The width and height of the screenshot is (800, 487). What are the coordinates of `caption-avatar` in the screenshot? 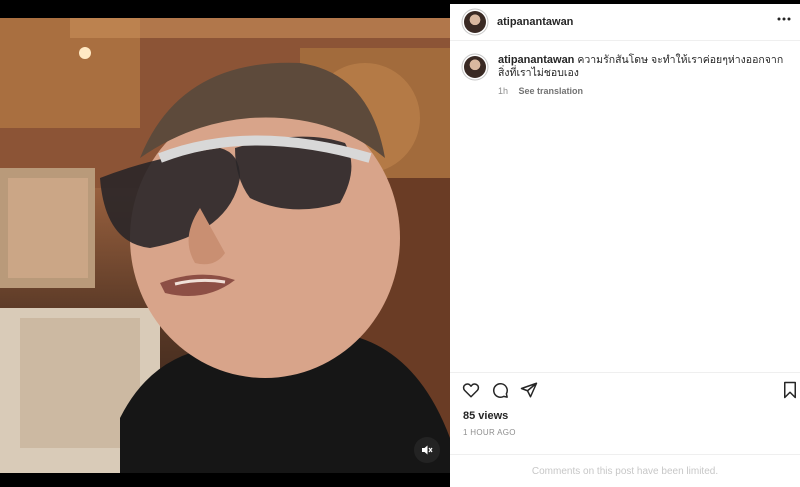 It's located at (475, 67).